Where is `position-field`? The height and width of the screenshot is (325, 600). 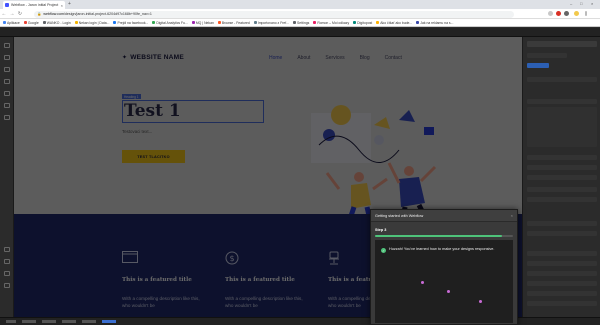 position-field is located at coordinates (562, 233).